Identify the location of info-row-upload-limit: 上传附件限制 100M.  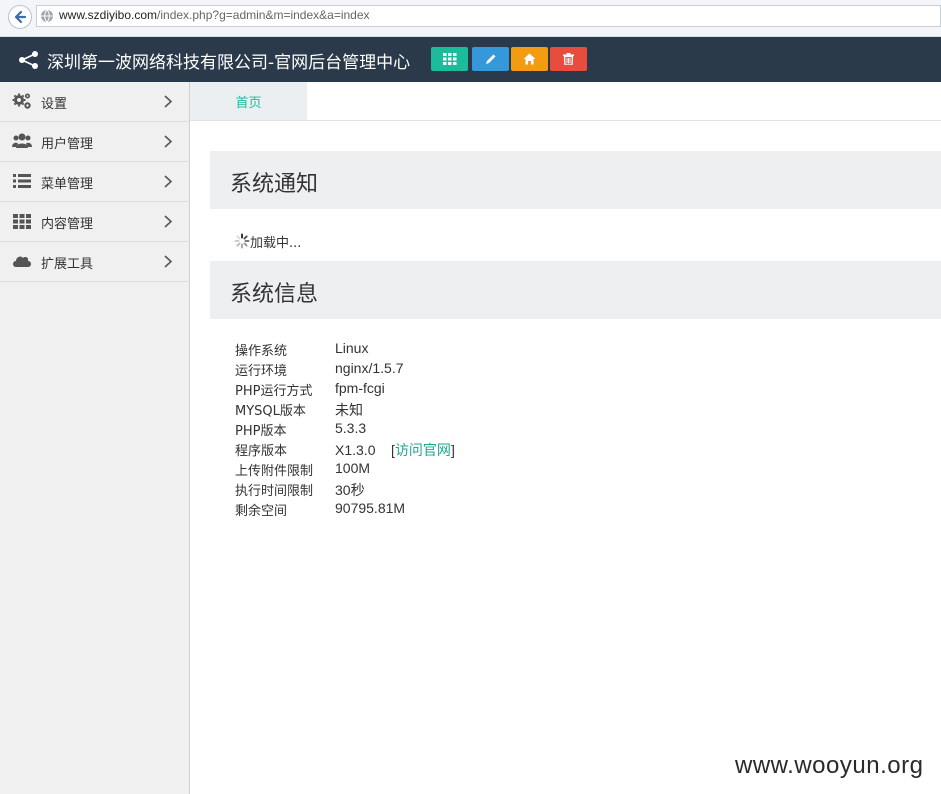
(435, 468).